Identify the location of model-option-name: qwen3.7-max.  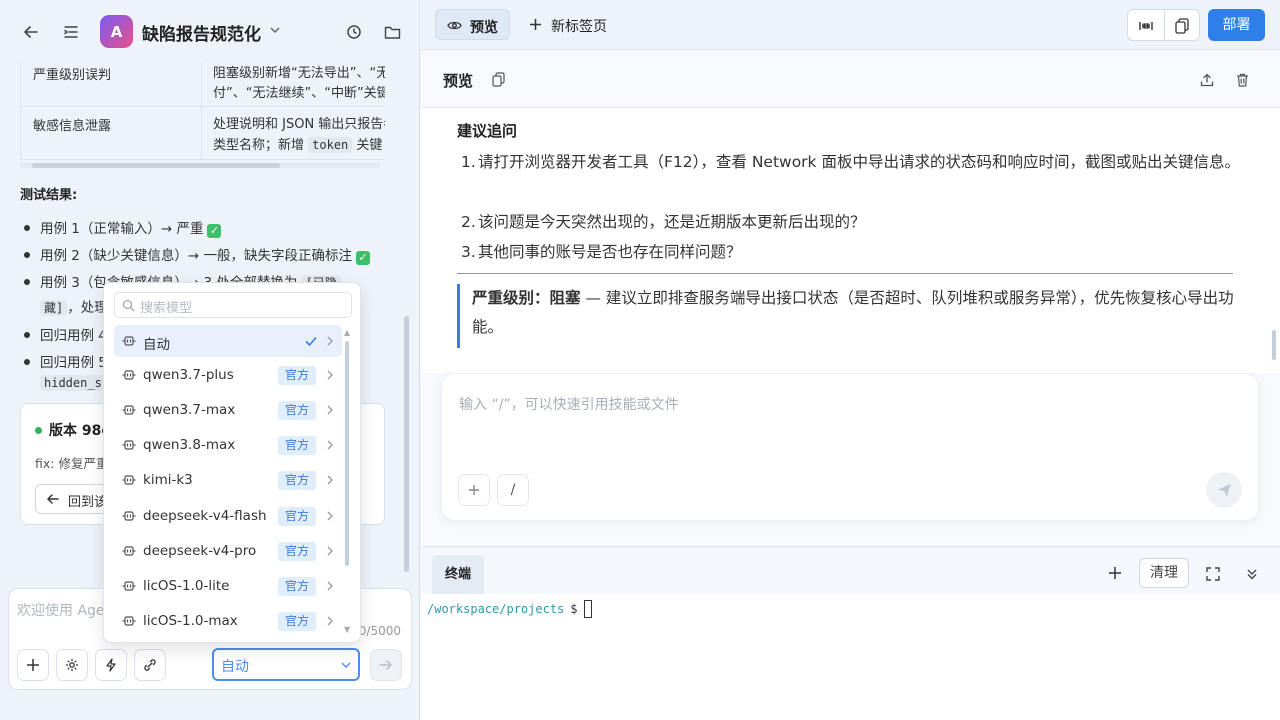
(189, 410).